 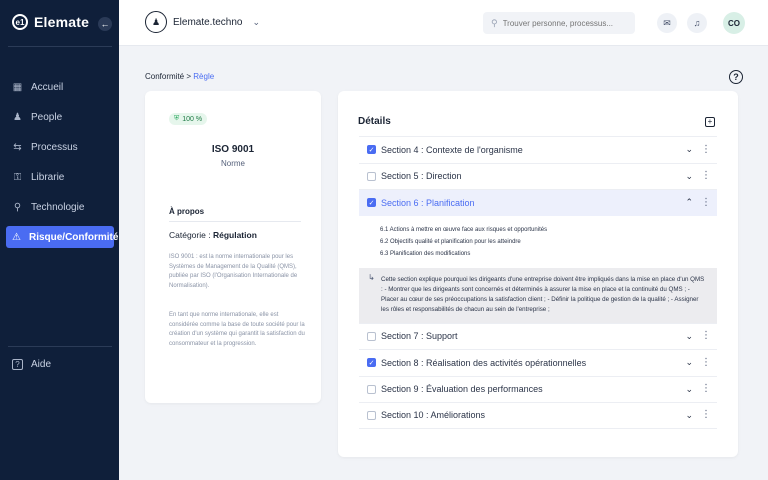 I want to click on help-section: ? Aide, so click(x=60, y=368).